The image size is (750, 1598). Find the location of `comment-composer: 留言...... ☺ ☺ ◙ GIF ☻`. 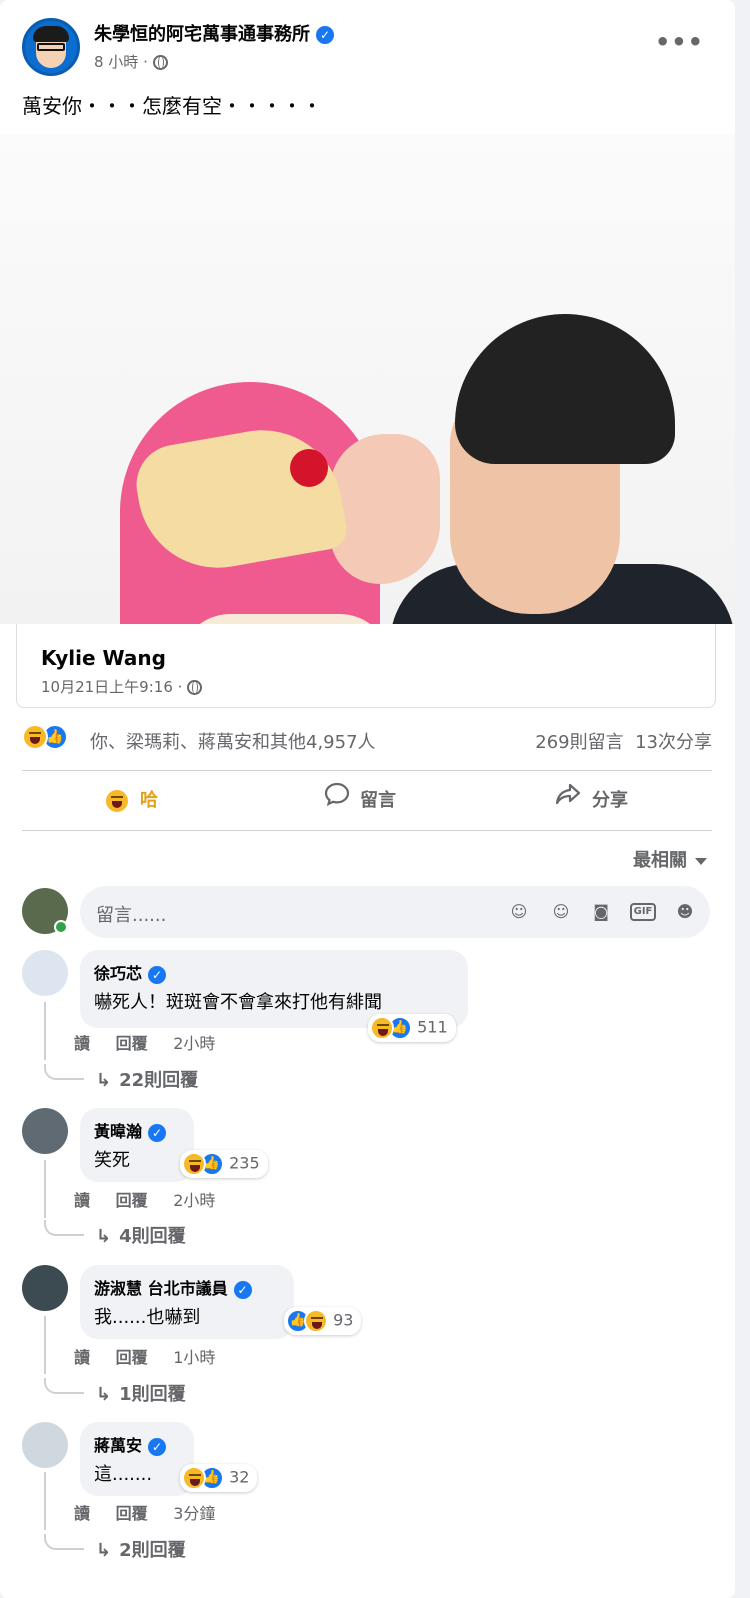

comment-composer: 留言...... ☺ ☺ ◙ GIF ☻ is located at coordinates (395, 912).